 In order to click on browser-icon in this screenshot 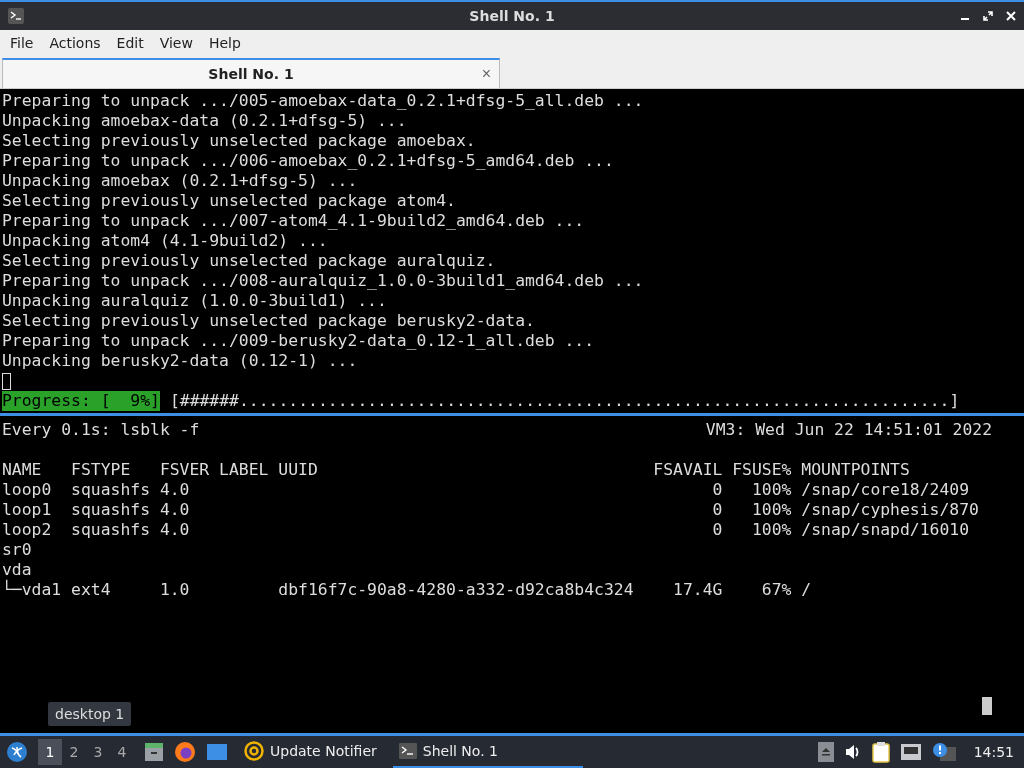, I will do `click(185, 752)`.